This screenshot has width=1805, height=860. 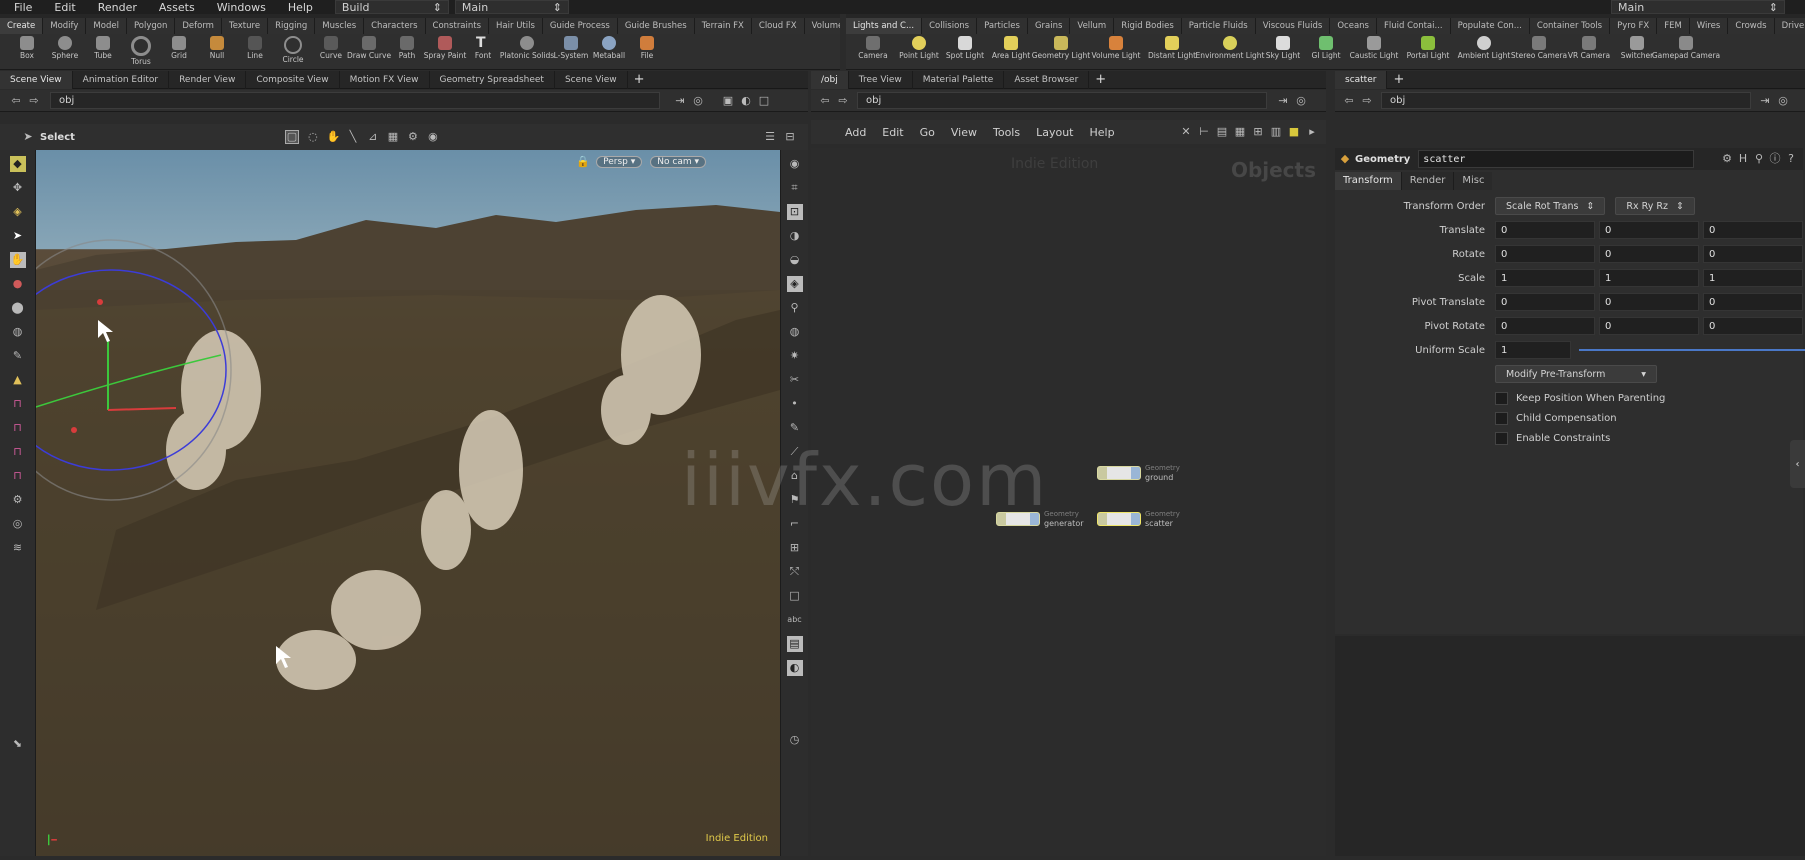 What do you see at coordinates (1545, 230) in the screenshot?
I see `translate-x-field: 0` at bounding box center [1545, 230].